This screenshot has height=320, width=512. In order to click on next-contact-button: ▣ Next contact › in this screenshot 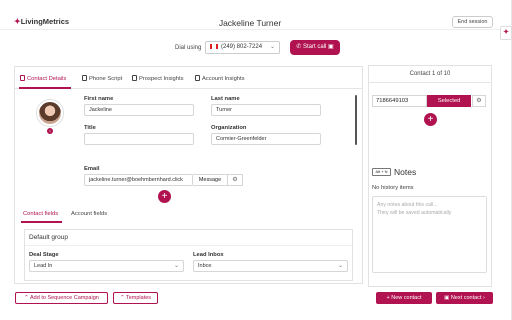, I will do `click(464, 298)`.